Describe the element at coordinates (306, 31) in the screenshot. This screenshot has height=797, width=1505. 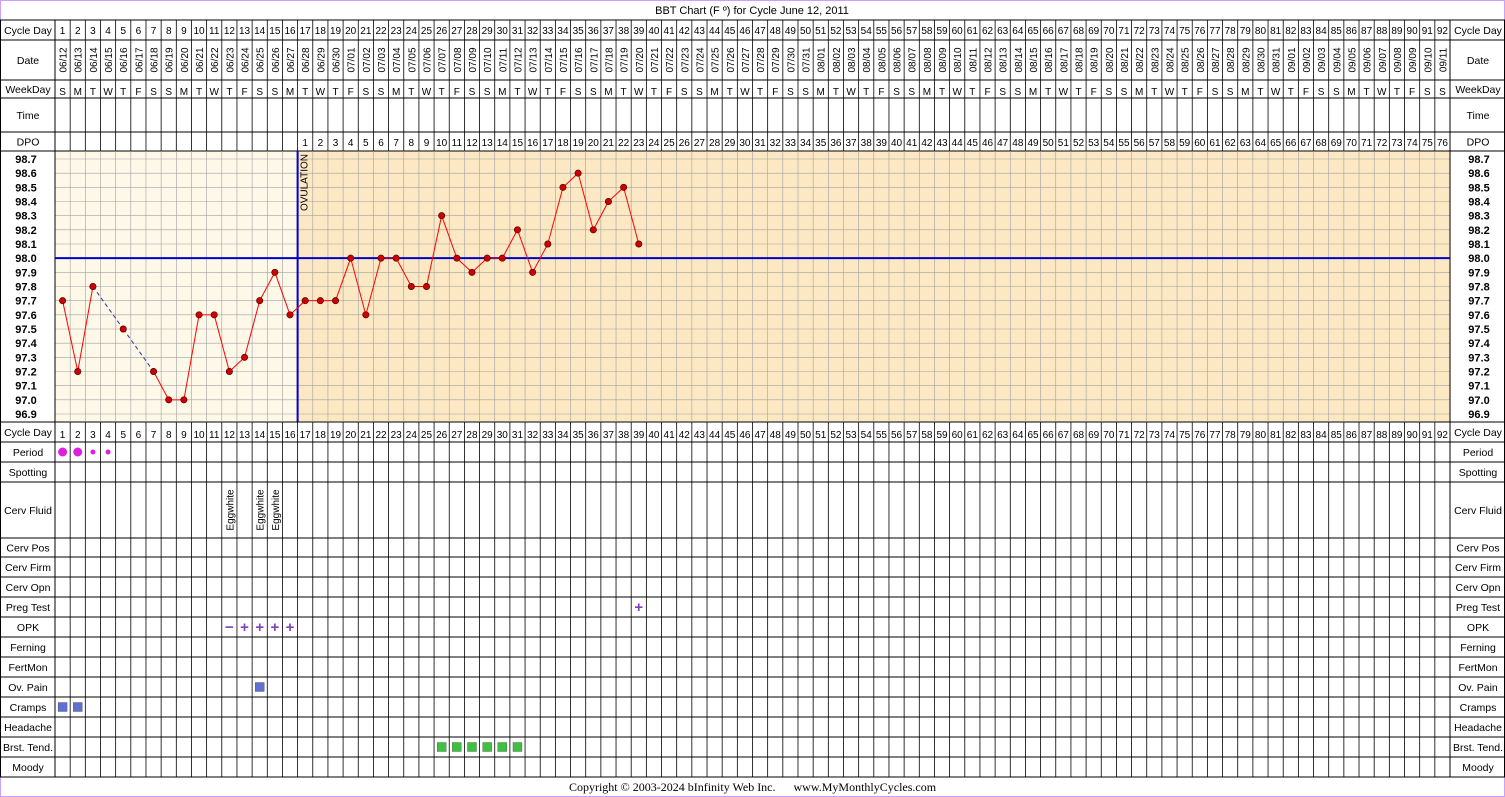
I see `cycle-day-number: 17` at that location.